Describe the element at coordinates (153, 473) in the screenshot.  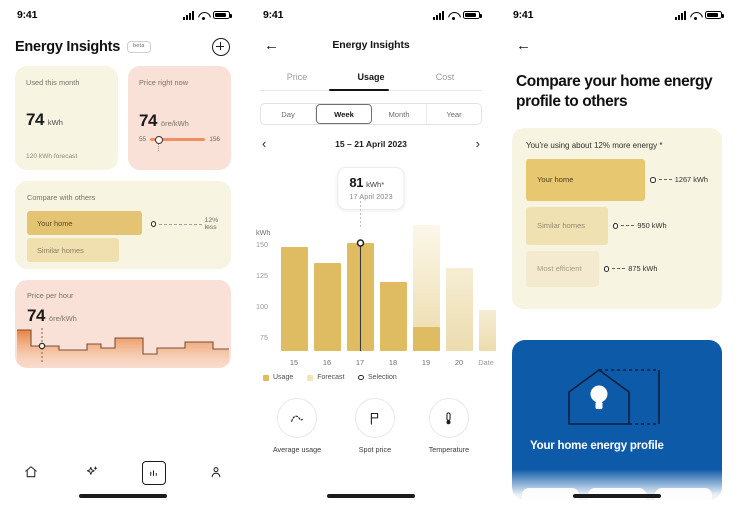
I see `chart-icon` at that location.